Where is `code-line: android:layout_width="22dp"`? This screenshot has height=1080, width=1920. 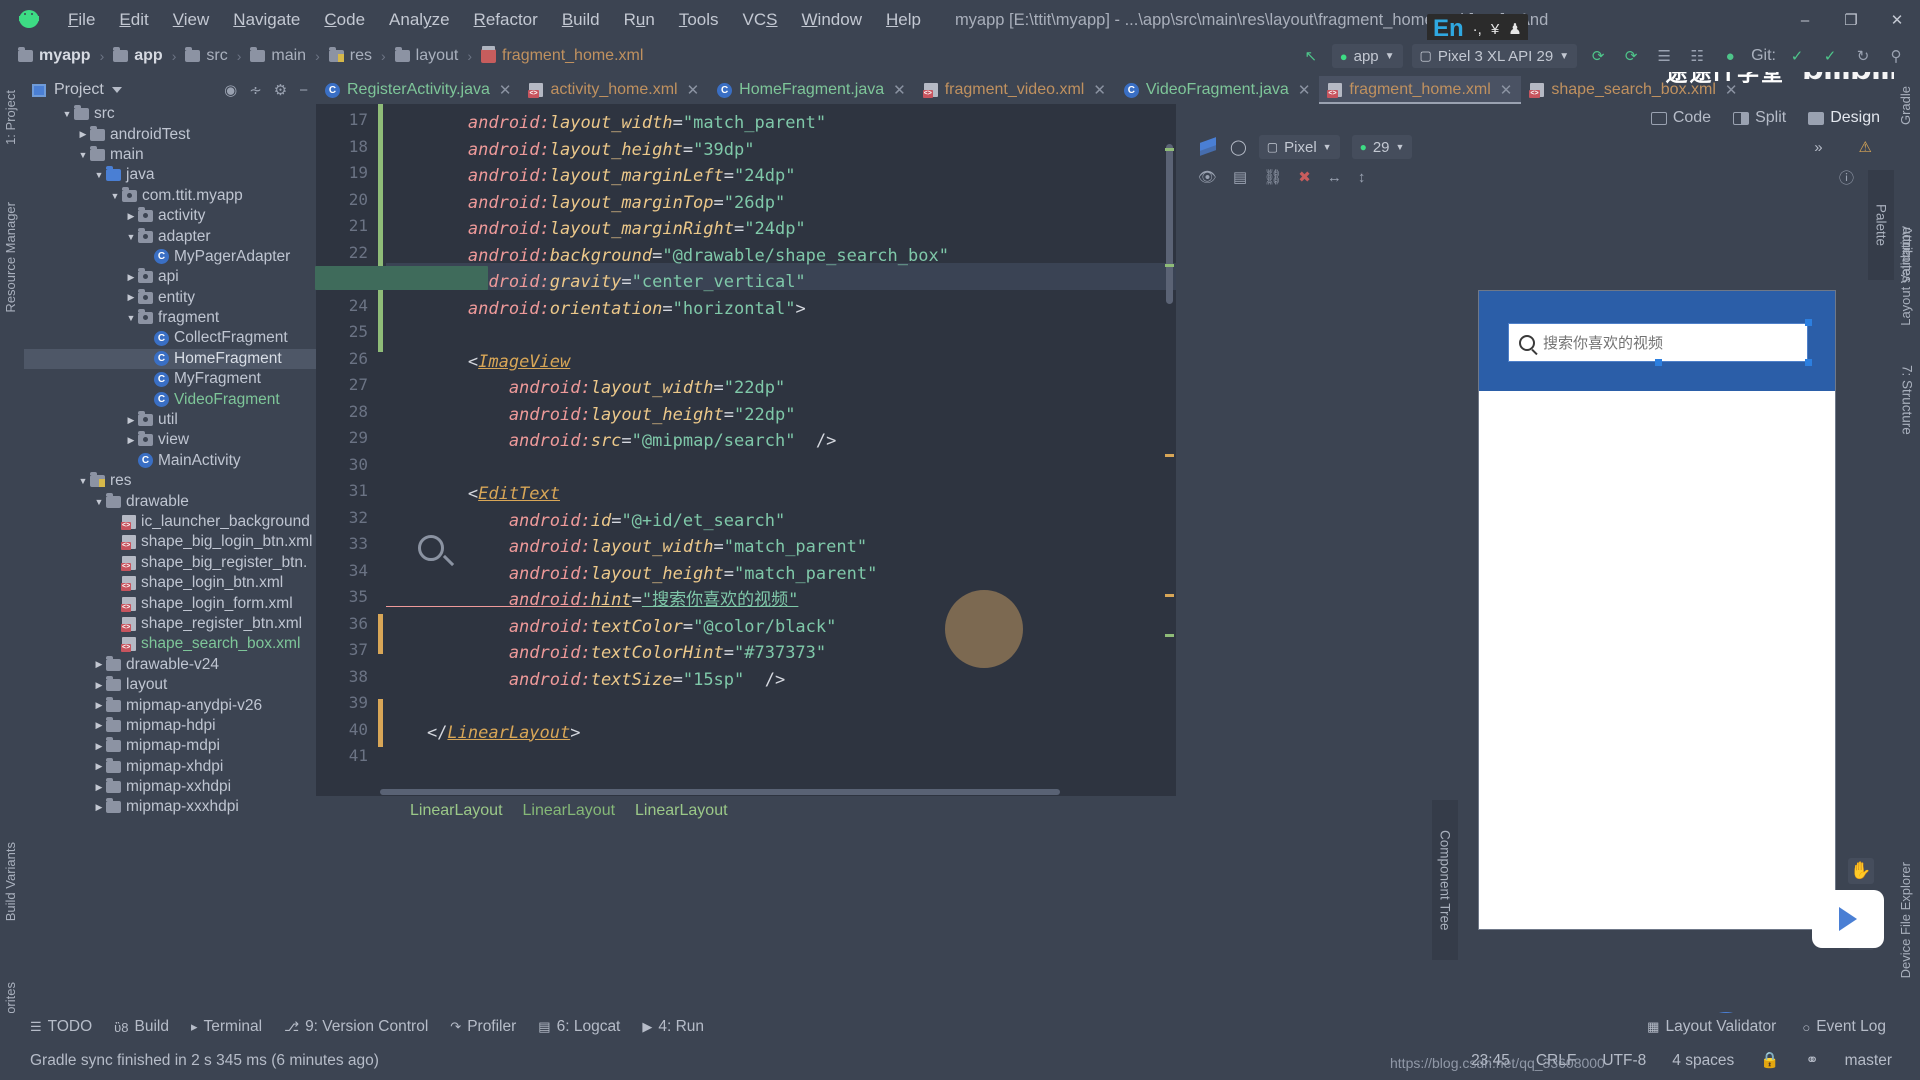 code-line: android:layout_width="22dp" is located at coordinates (585, 388).